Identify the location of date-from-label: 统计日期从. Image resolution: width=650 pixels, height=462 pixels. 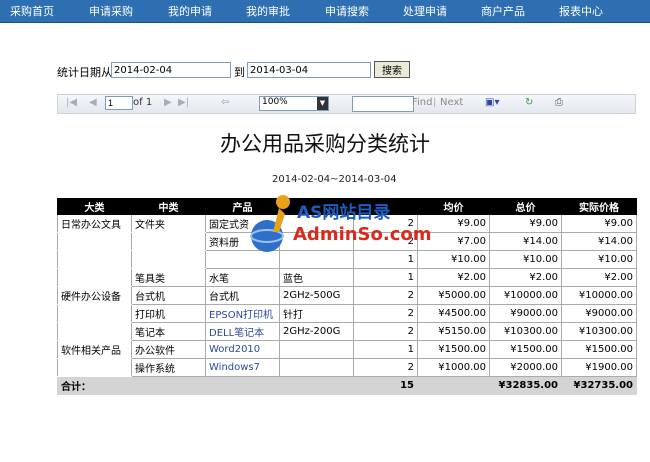
(84, 72).